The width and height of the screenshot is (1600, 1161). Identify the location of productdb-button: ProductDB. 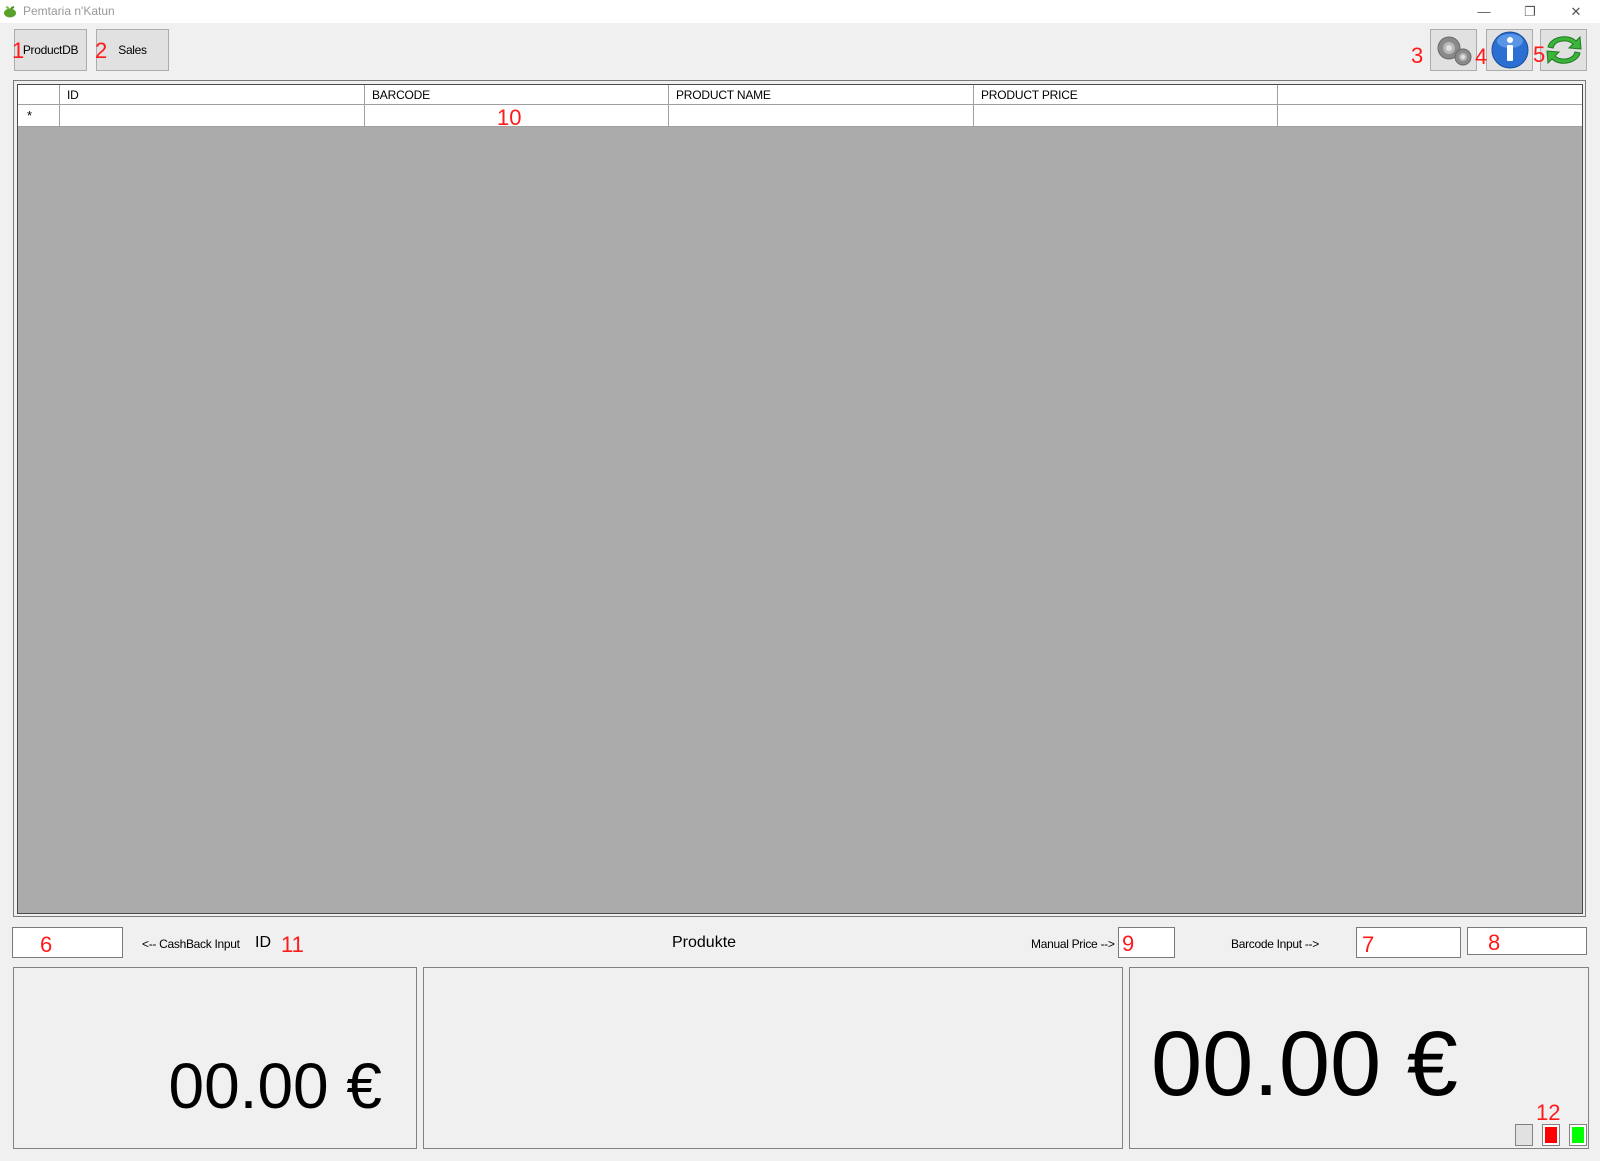
(50, 50).